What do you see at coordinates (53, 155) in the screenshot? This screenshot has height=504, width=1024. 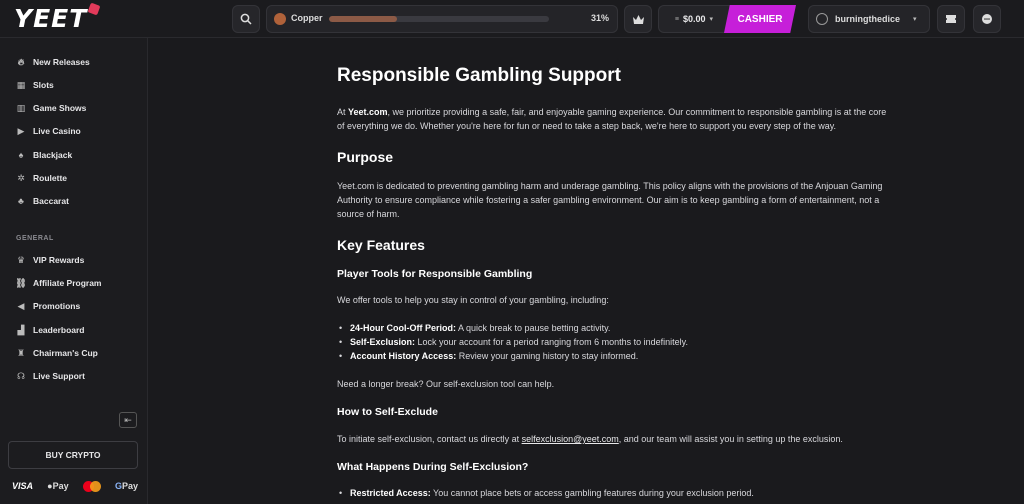 I see `sidebar-item-label: Blackjack` at bounding box center [53, 155].